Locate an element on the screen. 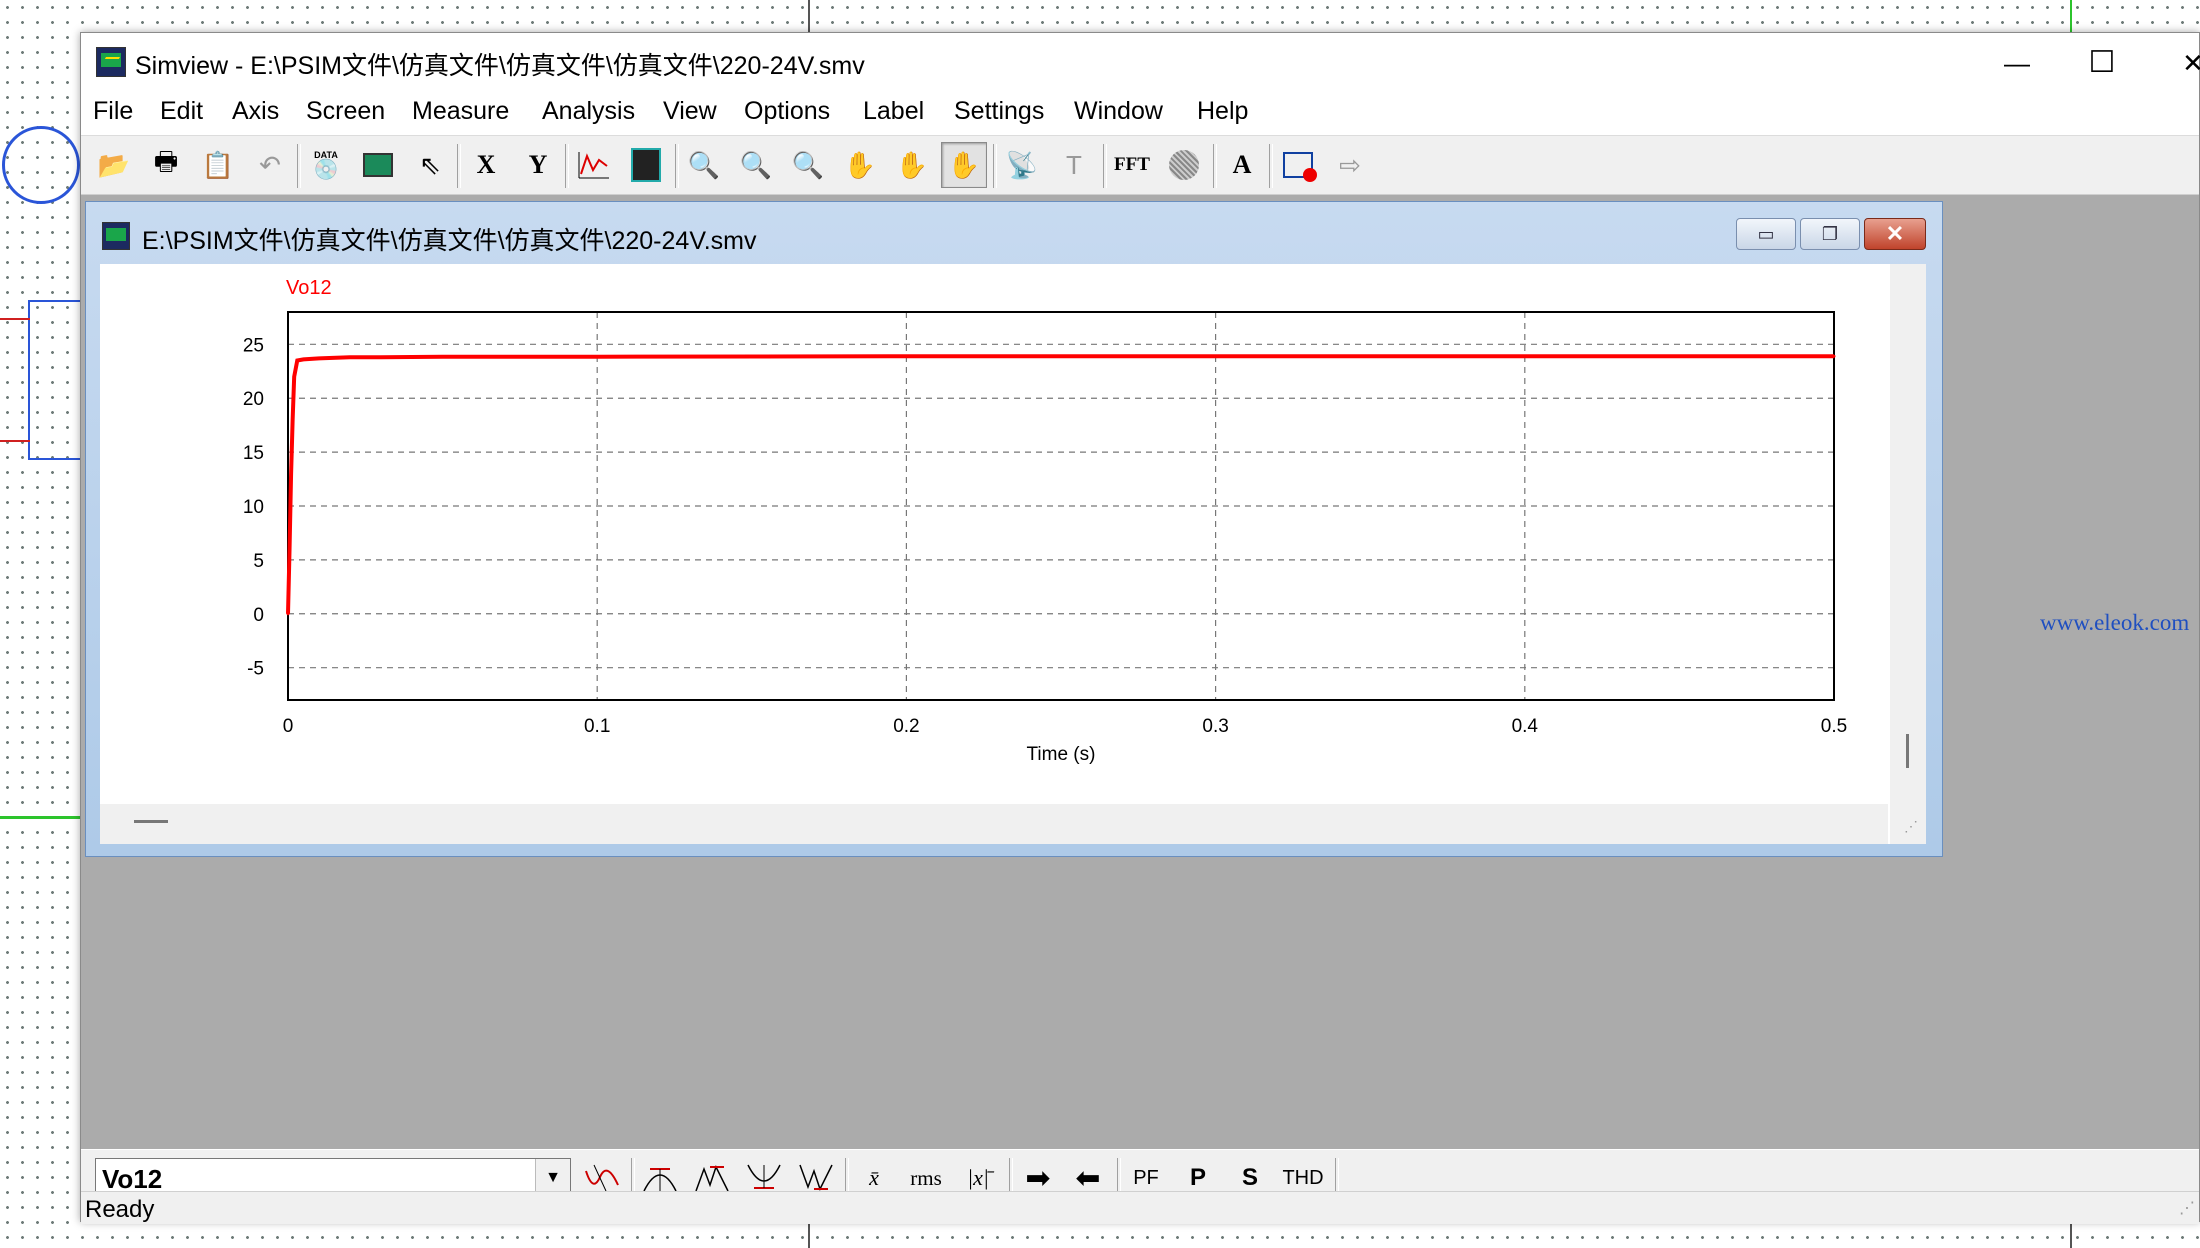 The height and width of the screenshot is (1248, 2200). data-button: DATA 💿 is located at coordinates (326, 165).